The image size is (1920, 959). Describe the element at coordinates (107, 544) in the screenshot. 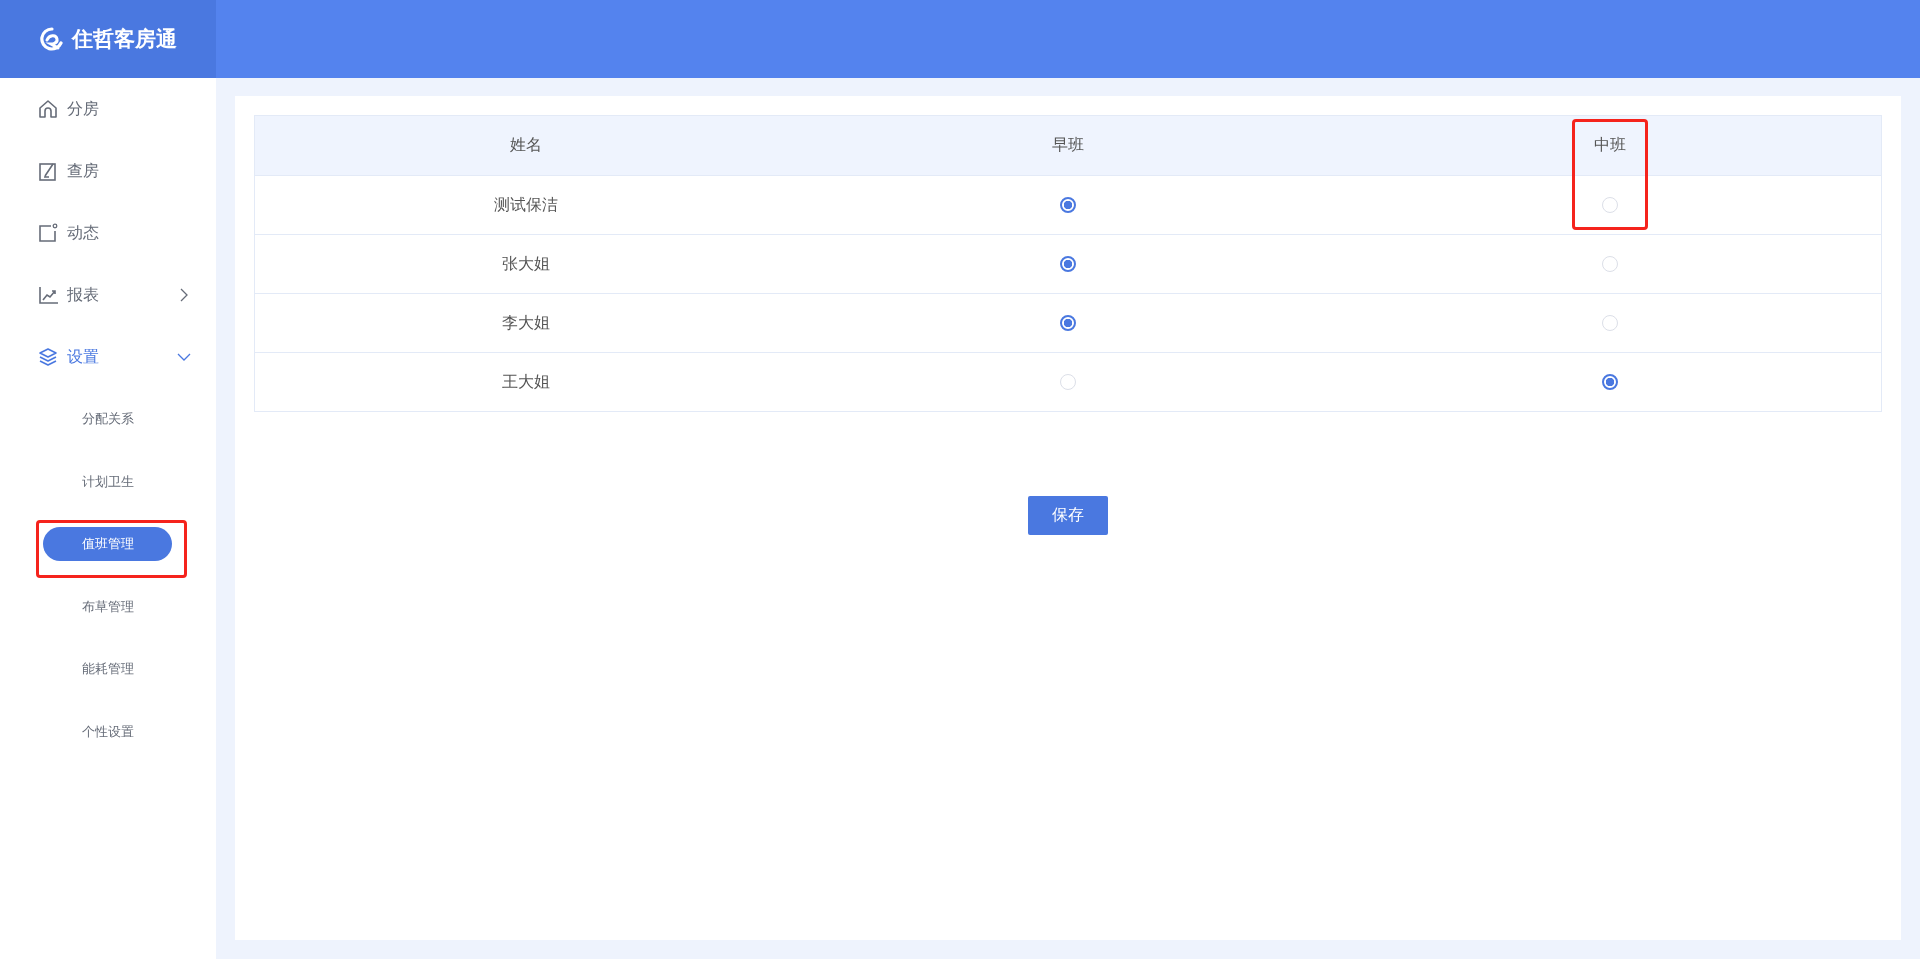

I see `submenu-item: 值班管理` at that location.